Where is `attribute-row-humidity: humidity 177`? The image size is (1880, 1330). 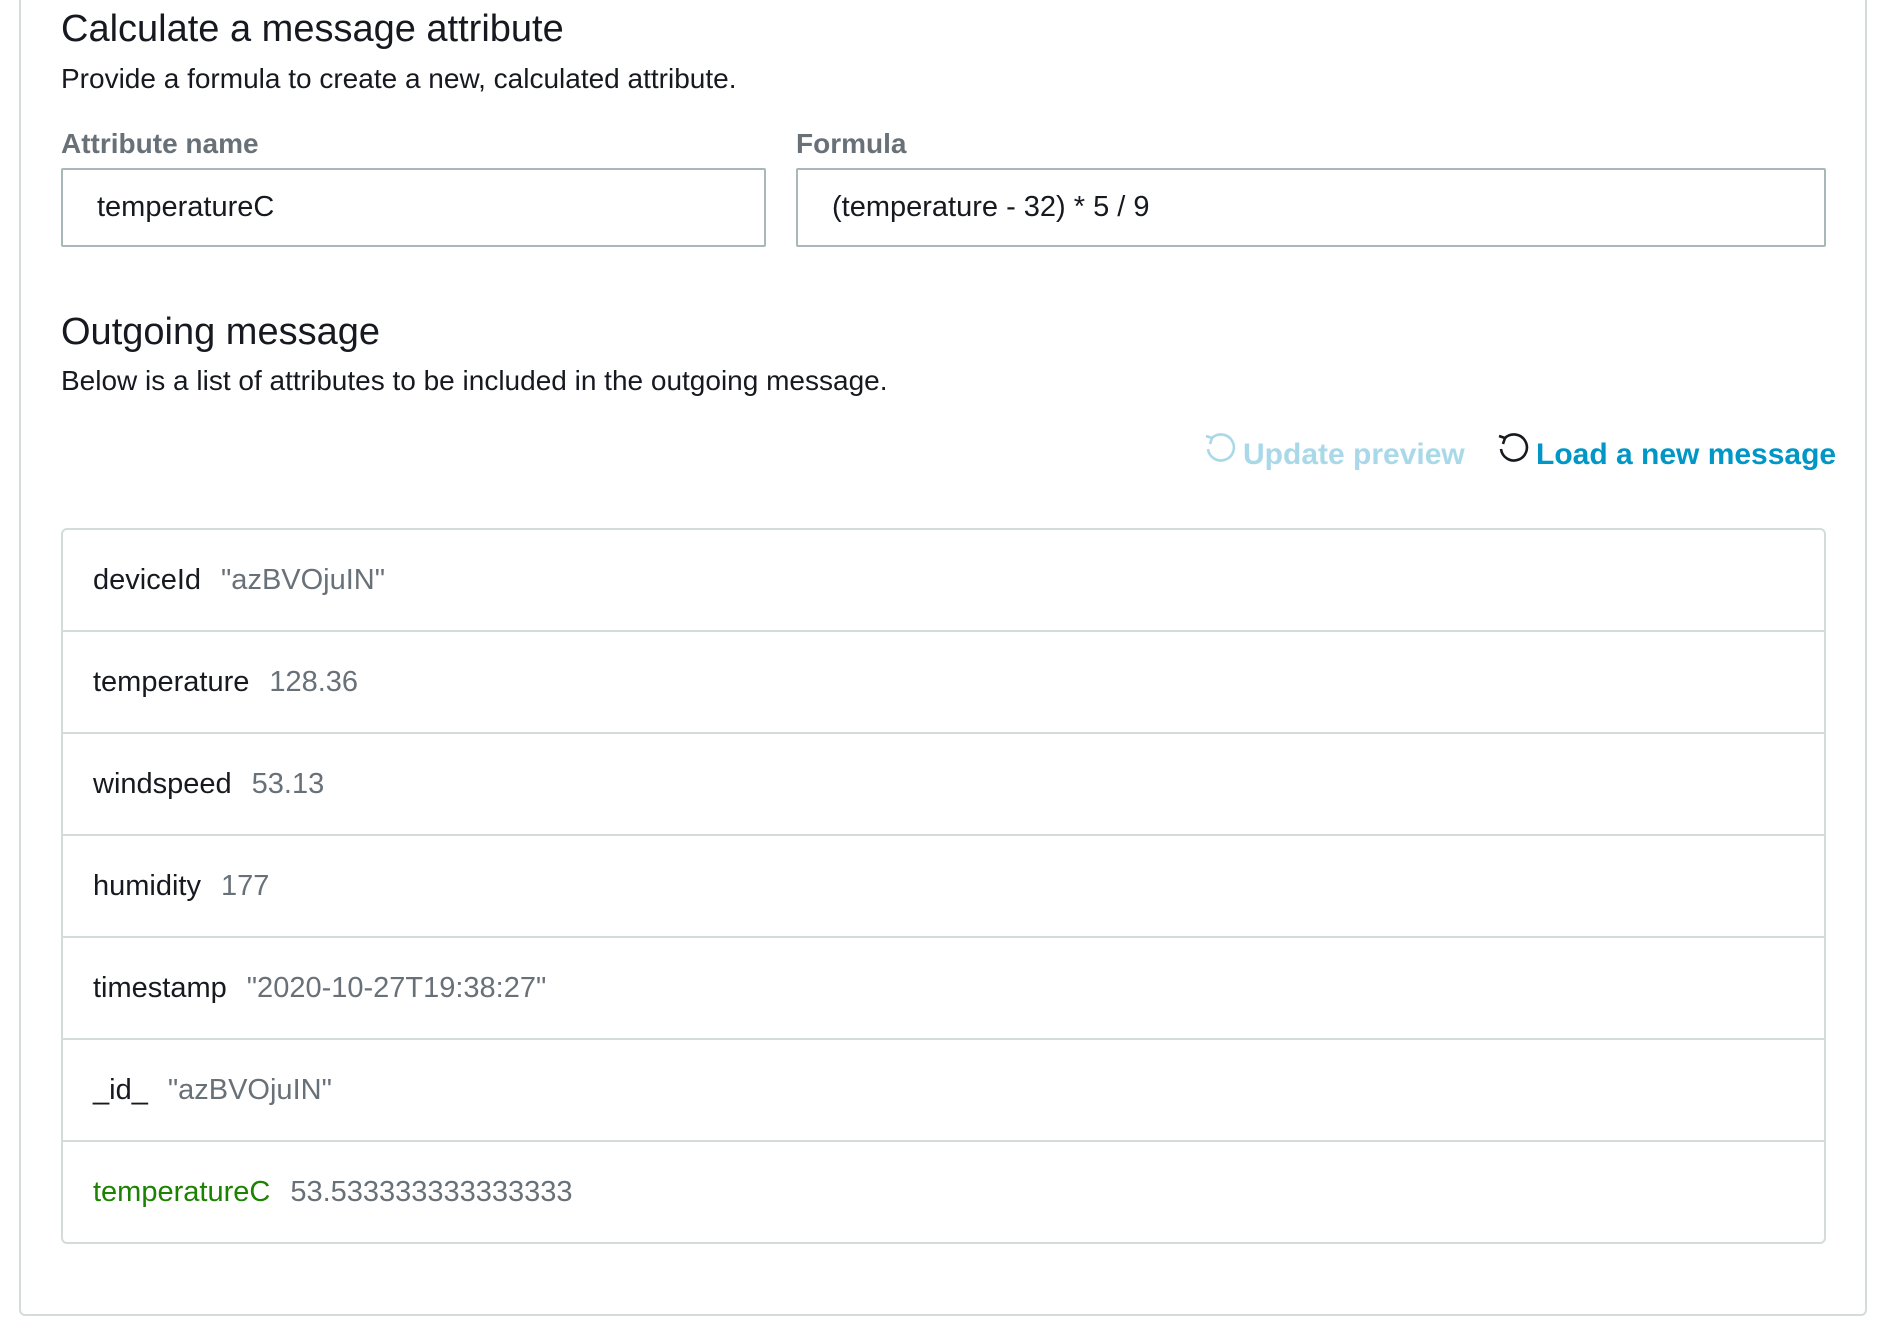
attribute-row-humidity: humidity 177 is located at coordinates (943, 887).